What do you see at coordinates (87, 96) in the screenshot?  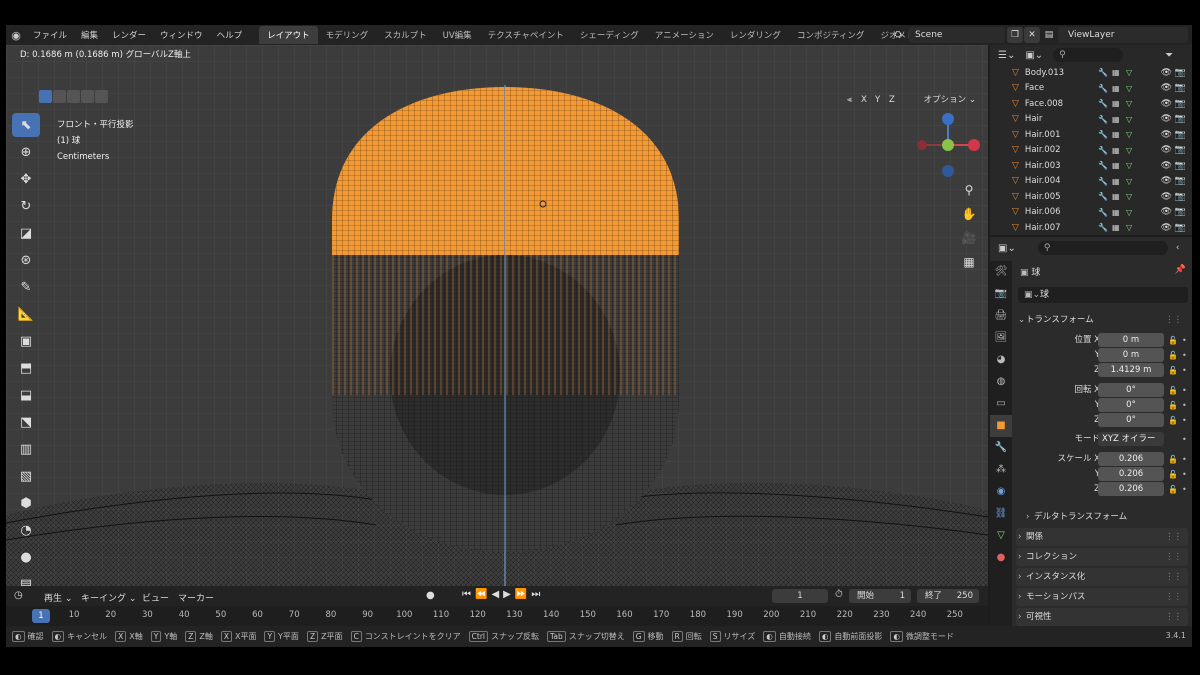 I see `select-invert-icon` at bounding box center [87, 96].